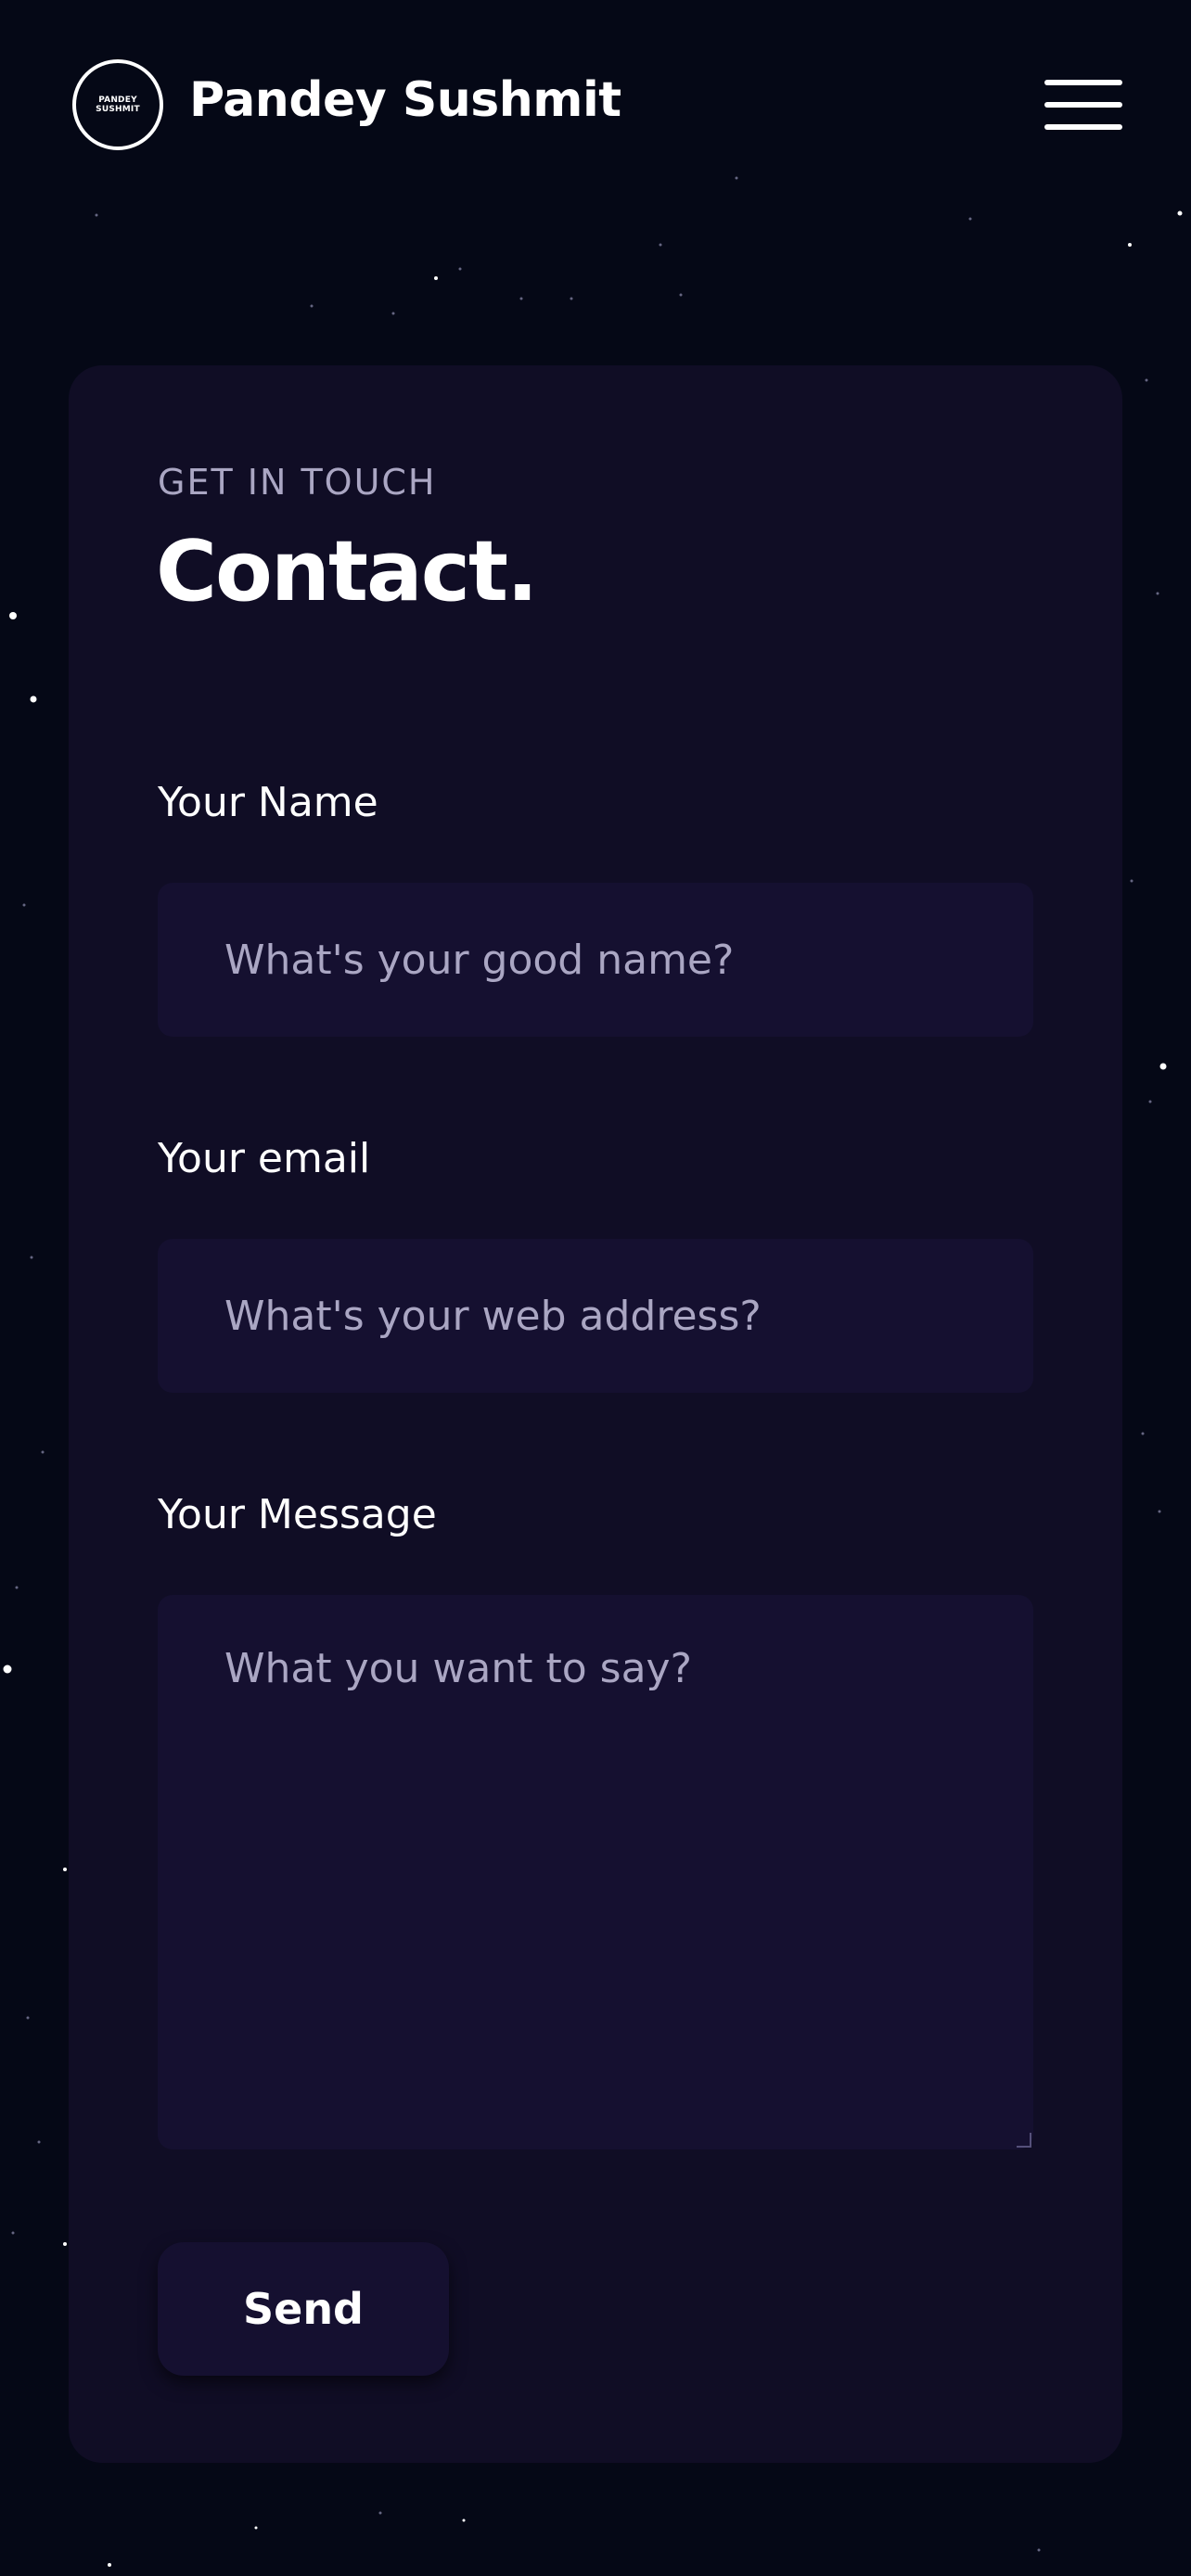 Image resolution: width=1191 pixels, height=2576 pixels. I want to click on name-input: What's your good name?, so click(595, 960).